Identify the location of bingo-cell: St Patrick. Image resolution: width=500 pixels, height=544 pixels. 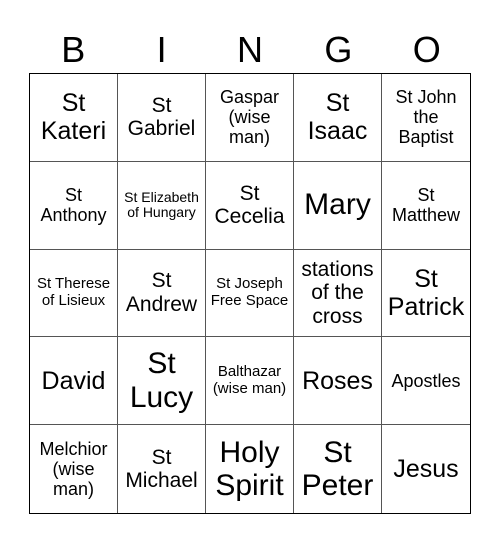
(426, 294).